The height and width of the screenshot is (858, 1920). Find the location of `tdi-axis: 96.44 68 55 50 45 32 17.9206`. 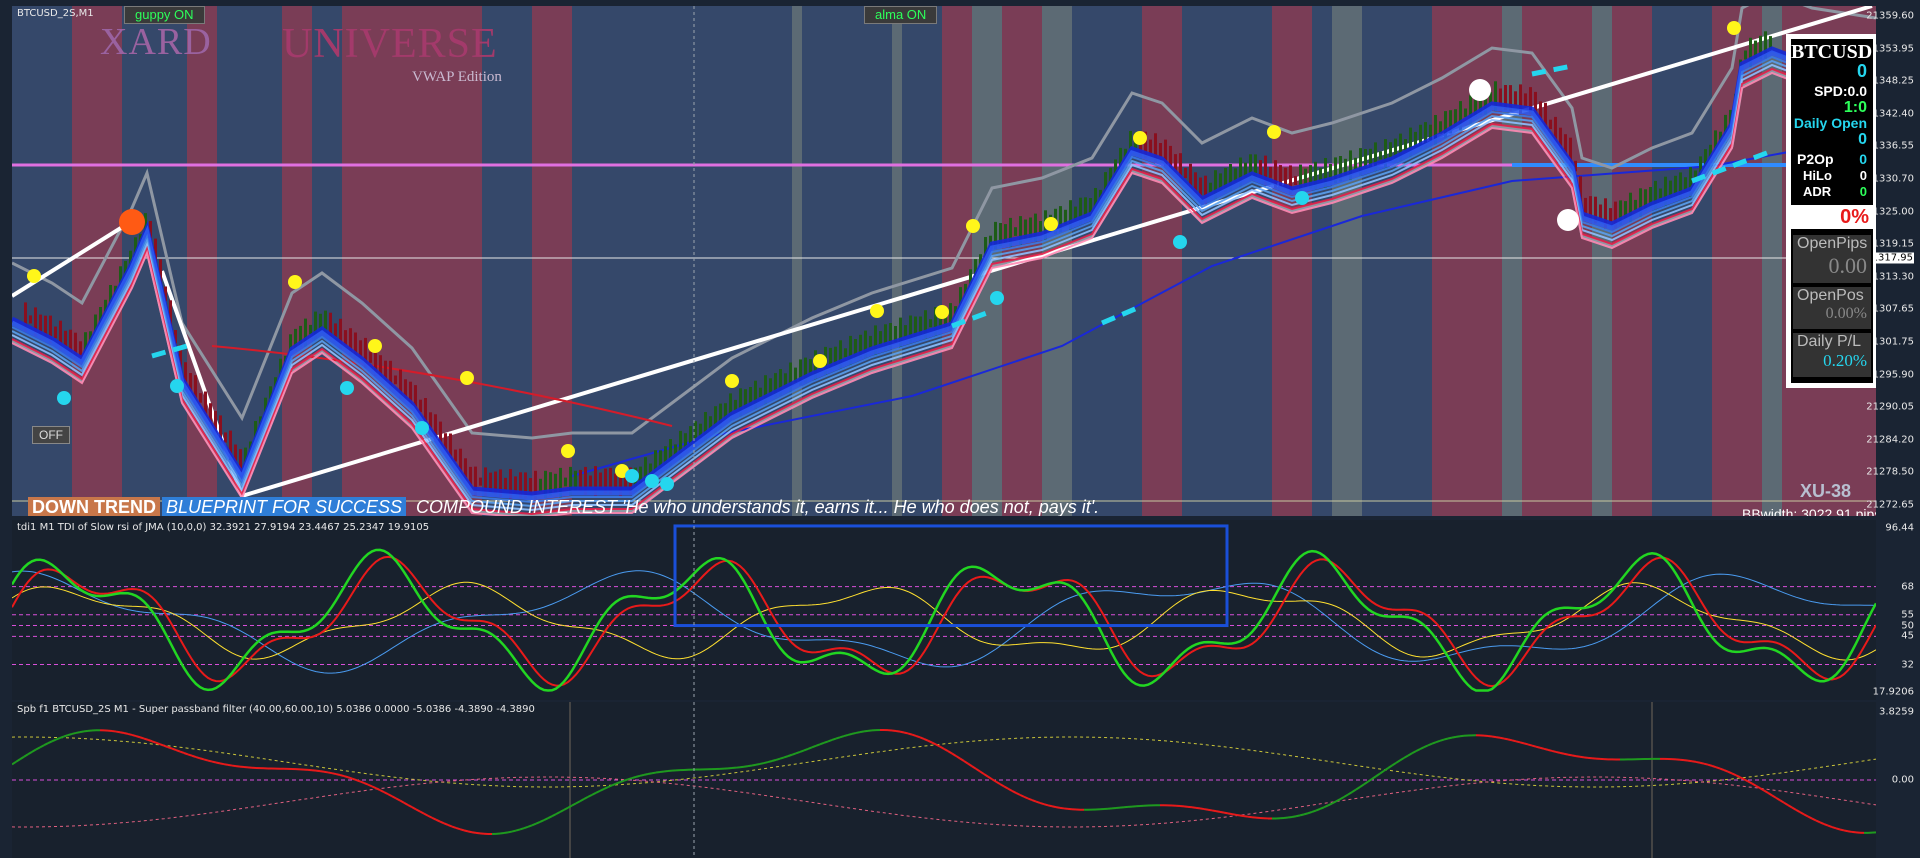

tdi-axis: 96.44 68 55 50 45 32 17.9206 is located at coordinates (1896, 610).